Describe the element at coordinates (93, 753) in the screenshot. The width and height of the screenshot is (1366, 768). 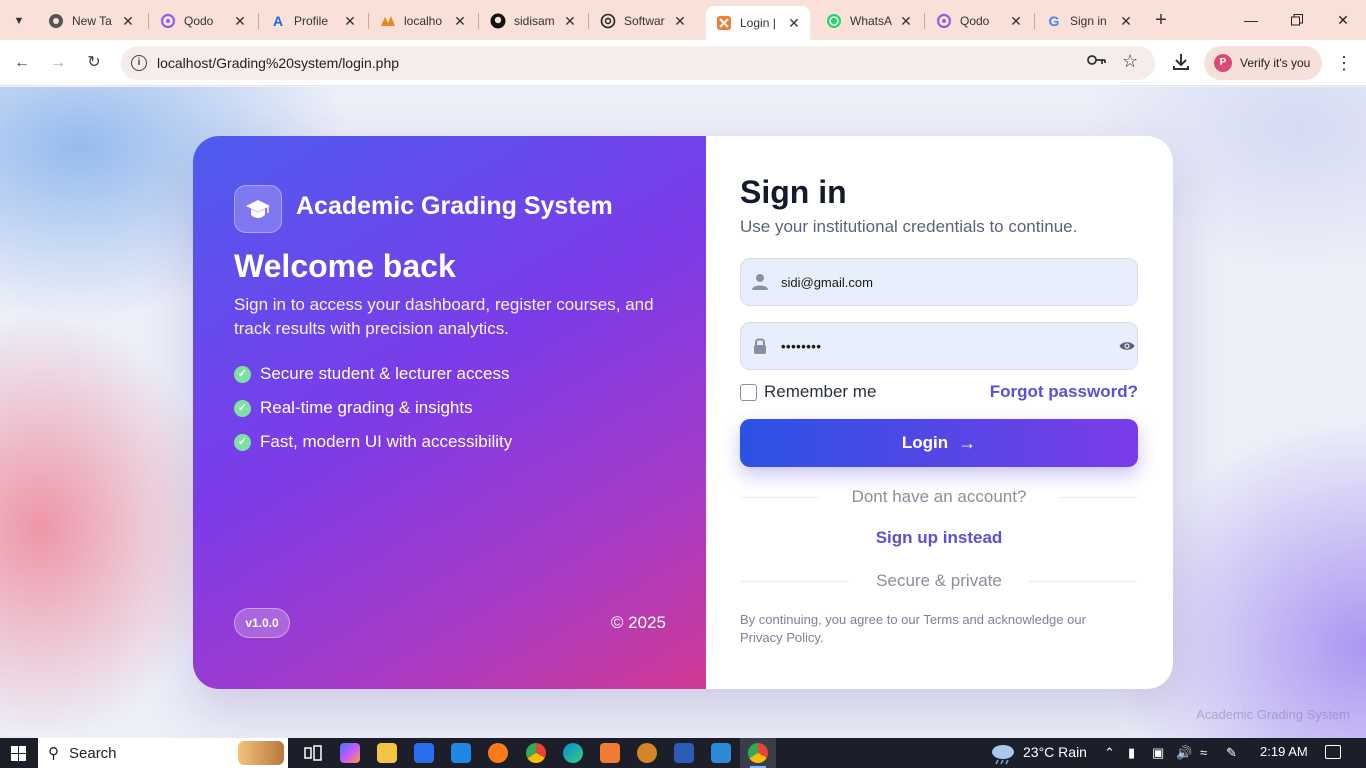
I see `taskbar-search-label: Search` at that location.